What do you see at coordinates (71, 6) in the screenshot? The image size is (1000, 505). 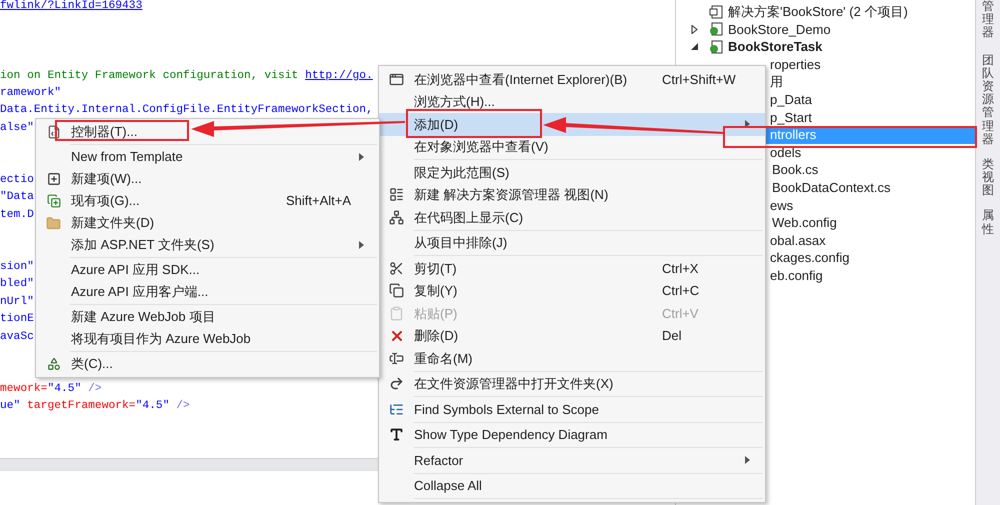 I see `code-link: fwlink/?LinkId=169433` at bounding box center [71, 6].